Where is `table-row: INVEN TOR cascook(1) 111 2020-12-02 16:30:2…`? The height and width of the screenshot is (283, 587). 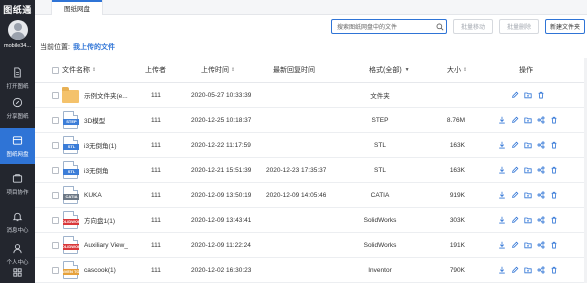 table-row: INVEN TOR cascook(1) 111 2020-12-02 16:30:2… is located at coordinates (311, 270).